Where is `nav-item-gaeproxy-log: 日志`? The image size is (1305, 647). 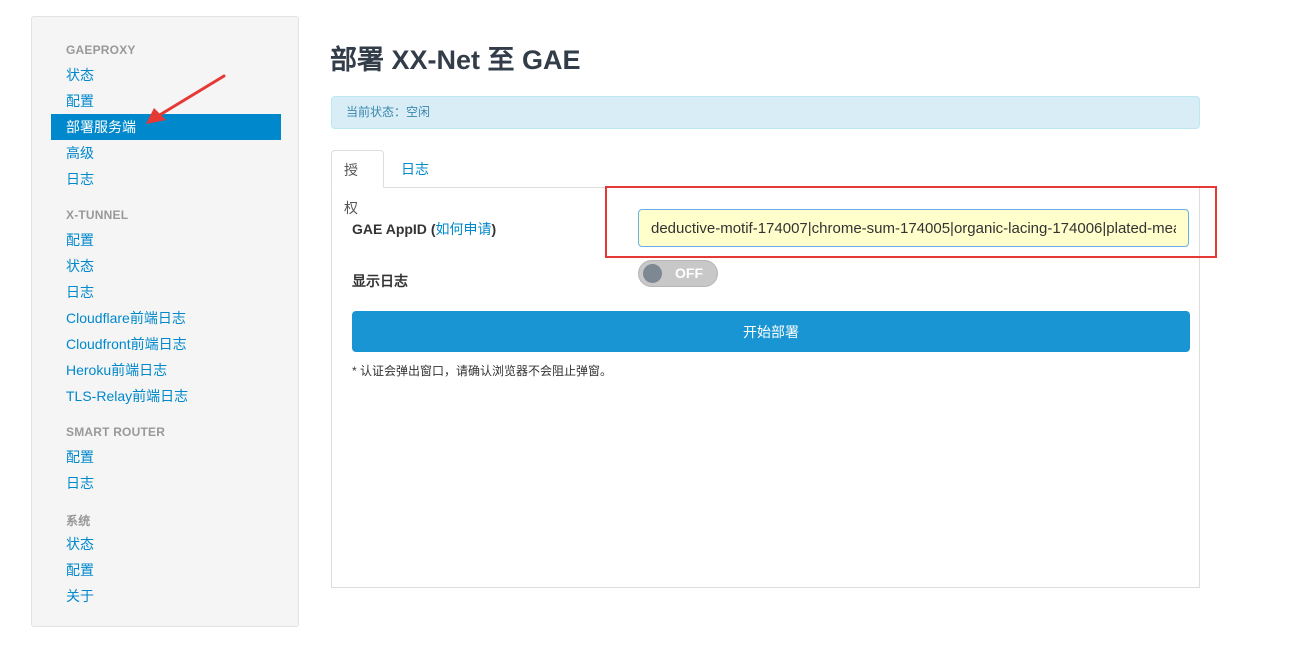
nav-item-gaeproxy-log: 日志 is located at coordinates (80, 179).